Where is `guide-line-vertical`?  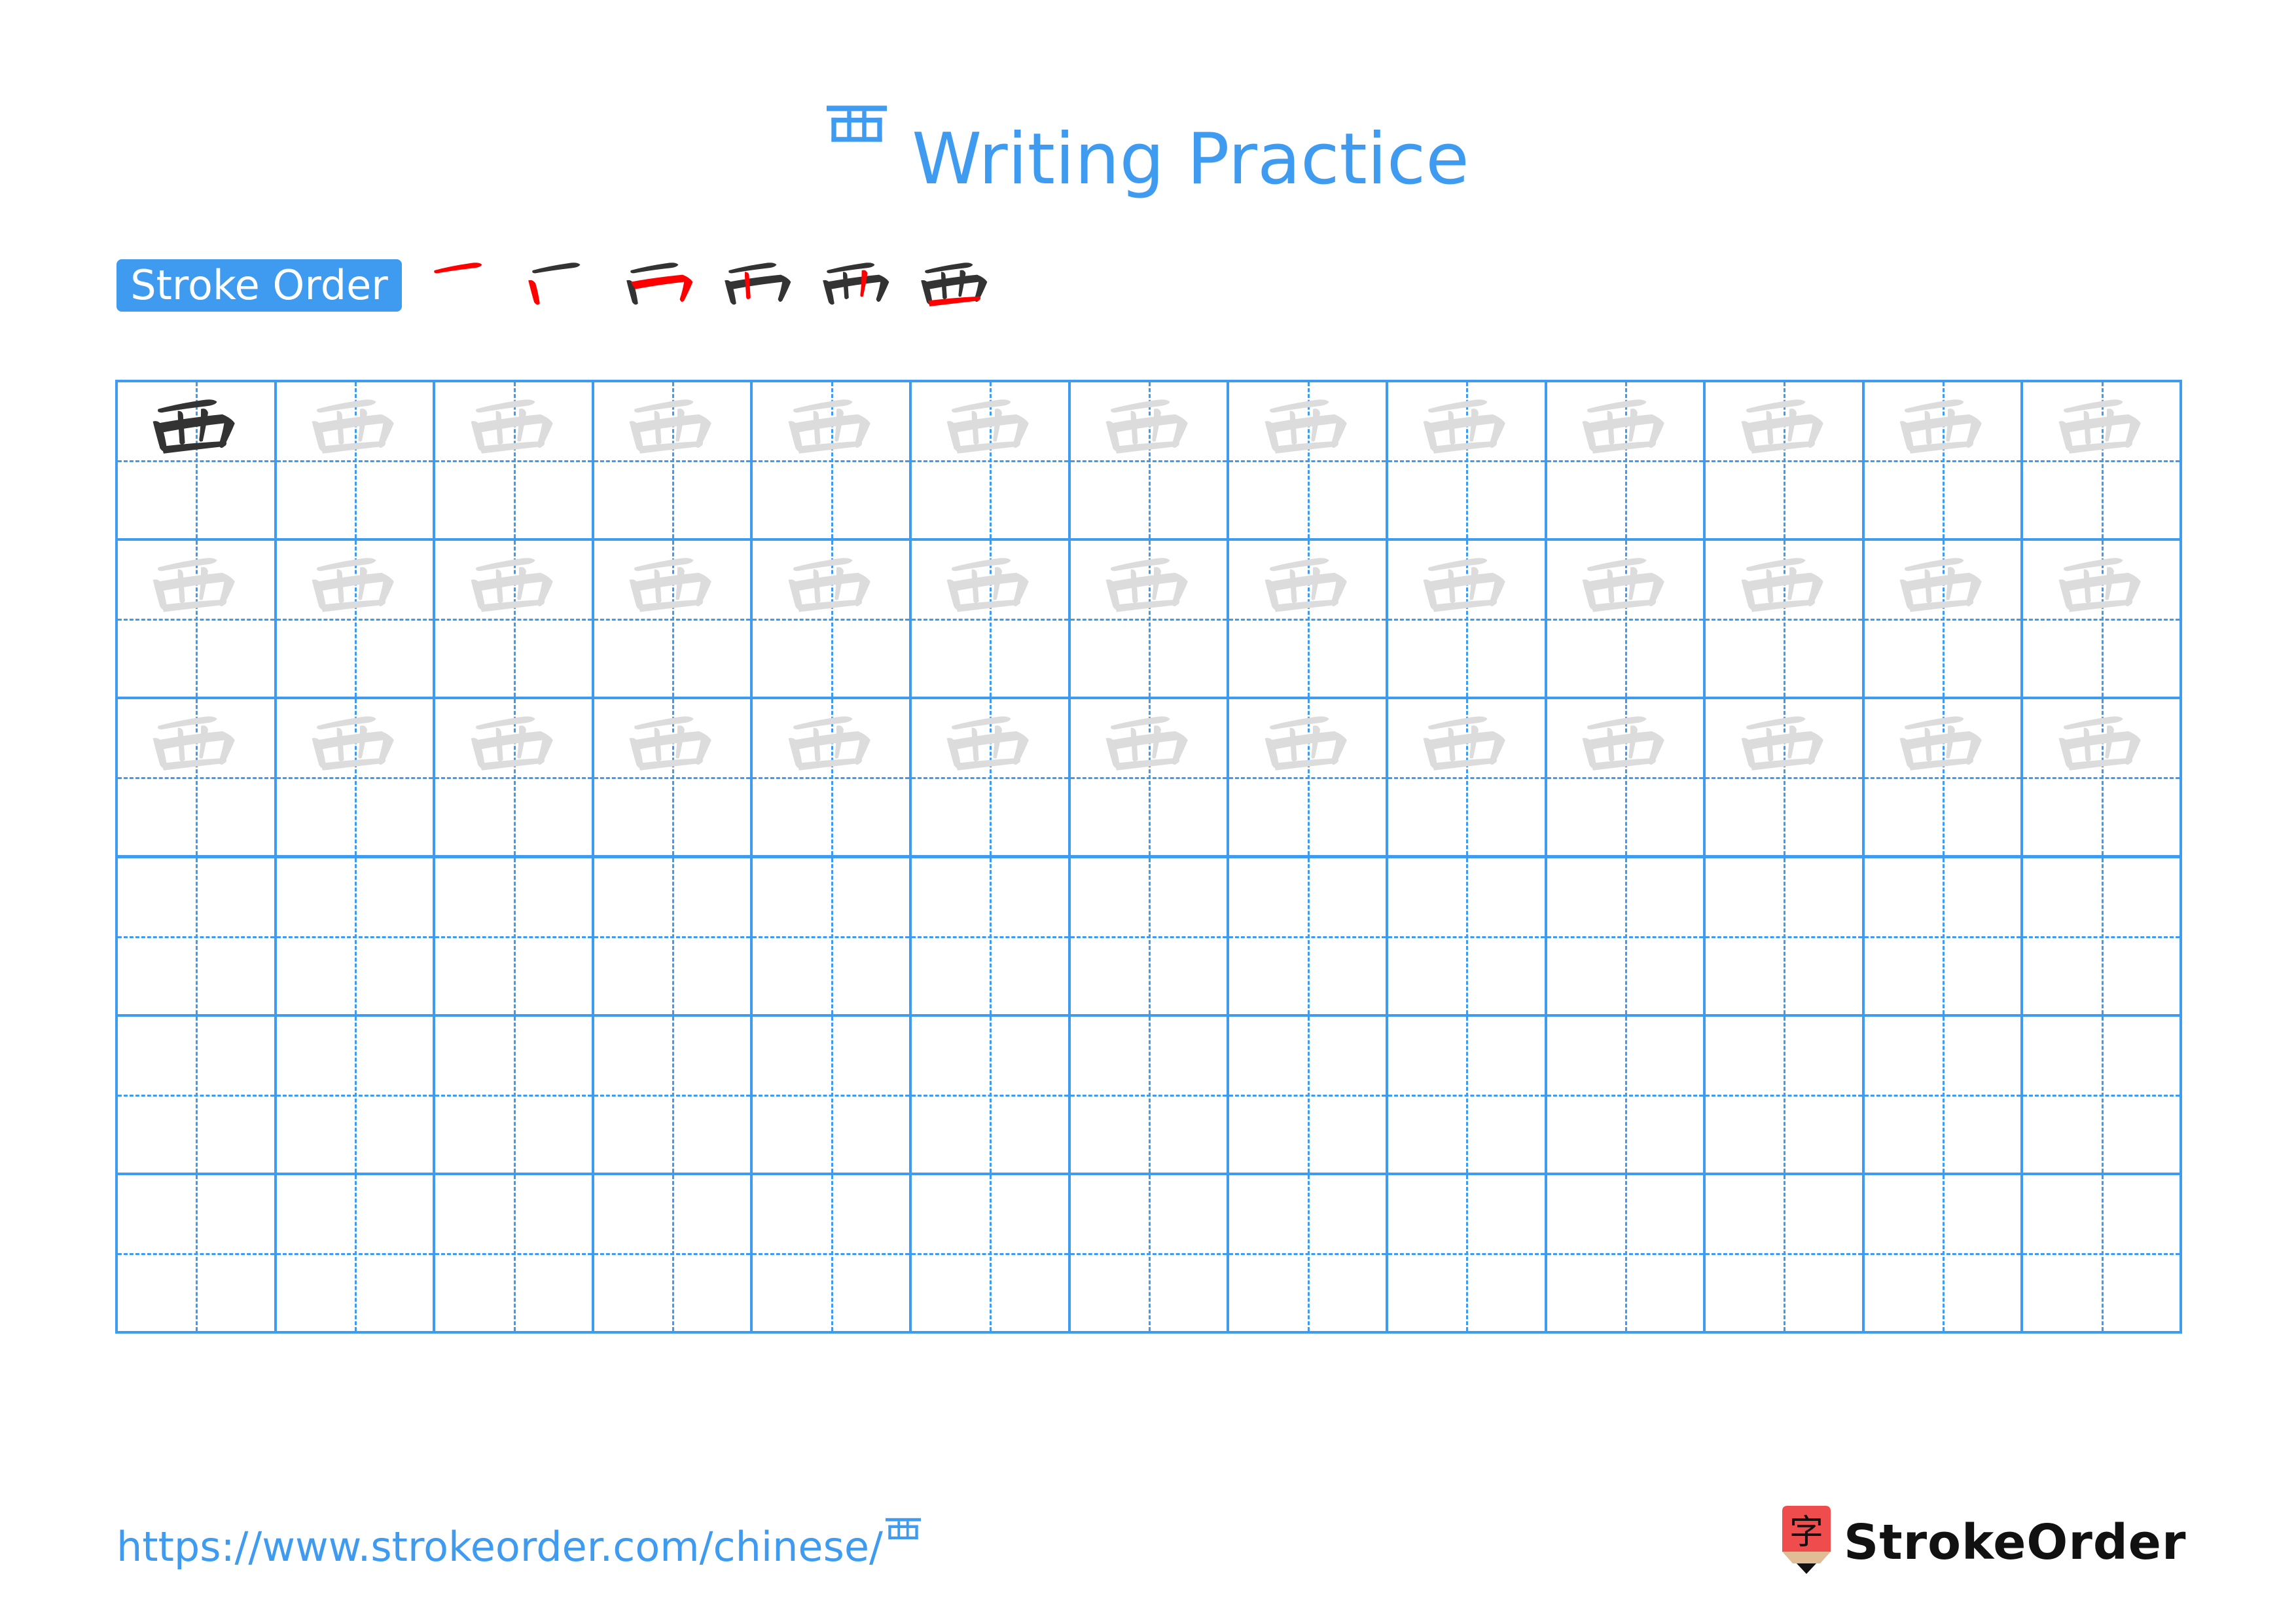
guide-line-vertical is located at coordinates (1625, 1253).